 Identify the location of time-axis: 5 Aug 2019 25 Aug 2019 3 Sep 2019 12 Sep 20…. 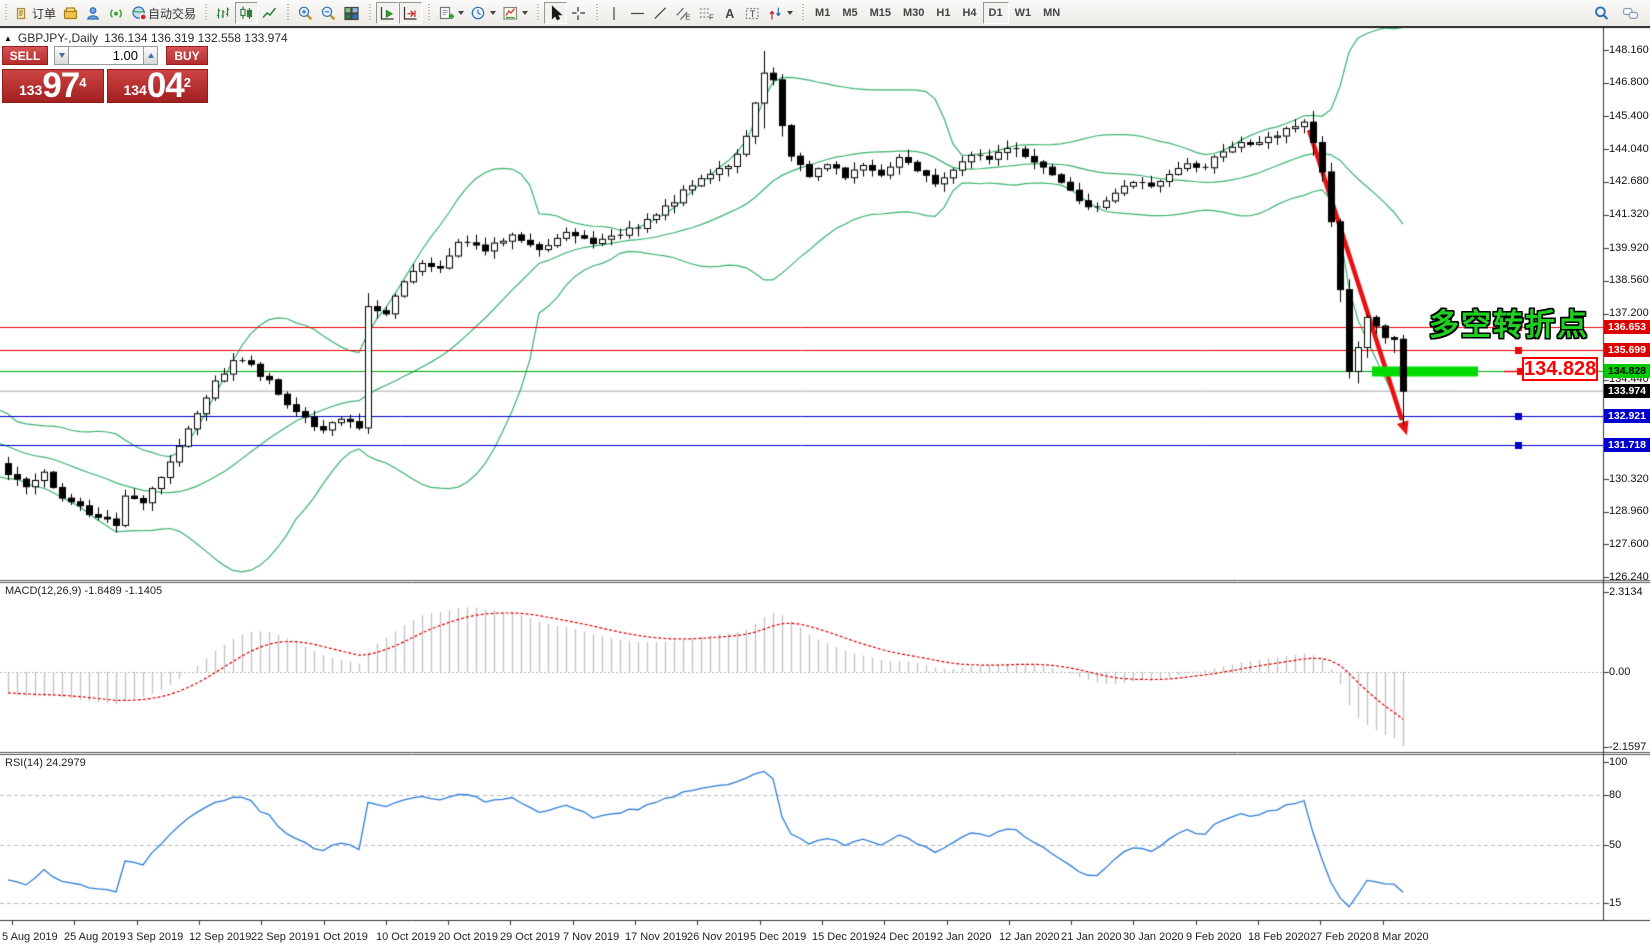
(825, 938).